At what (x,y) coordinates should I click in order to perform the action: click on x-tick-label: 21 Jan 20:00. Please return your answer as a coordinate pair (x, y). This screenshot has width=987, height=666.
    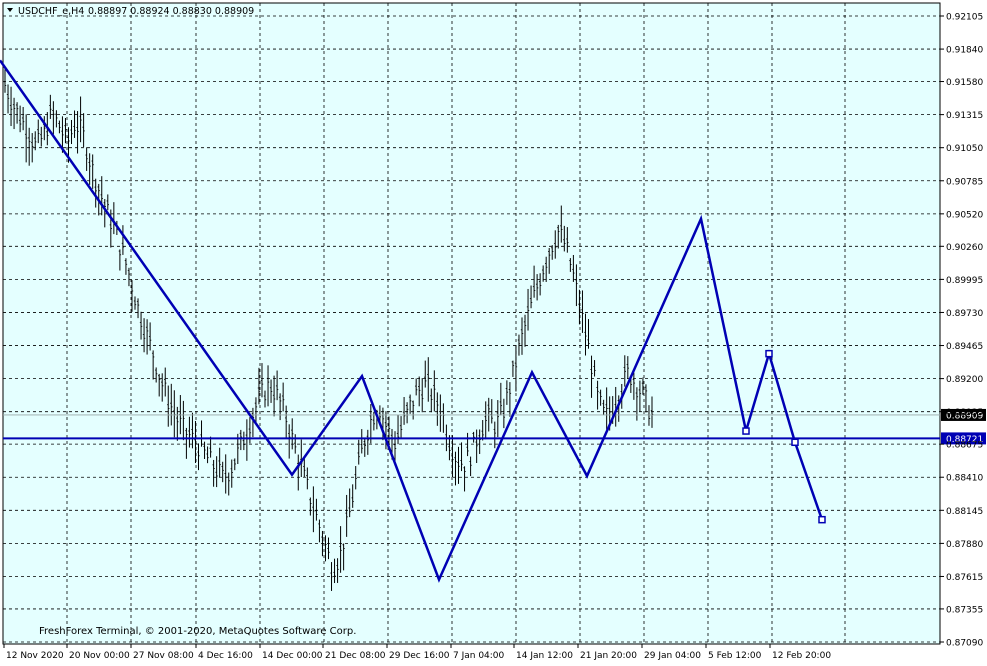
    Looking at the image, I should click on (608, 656).